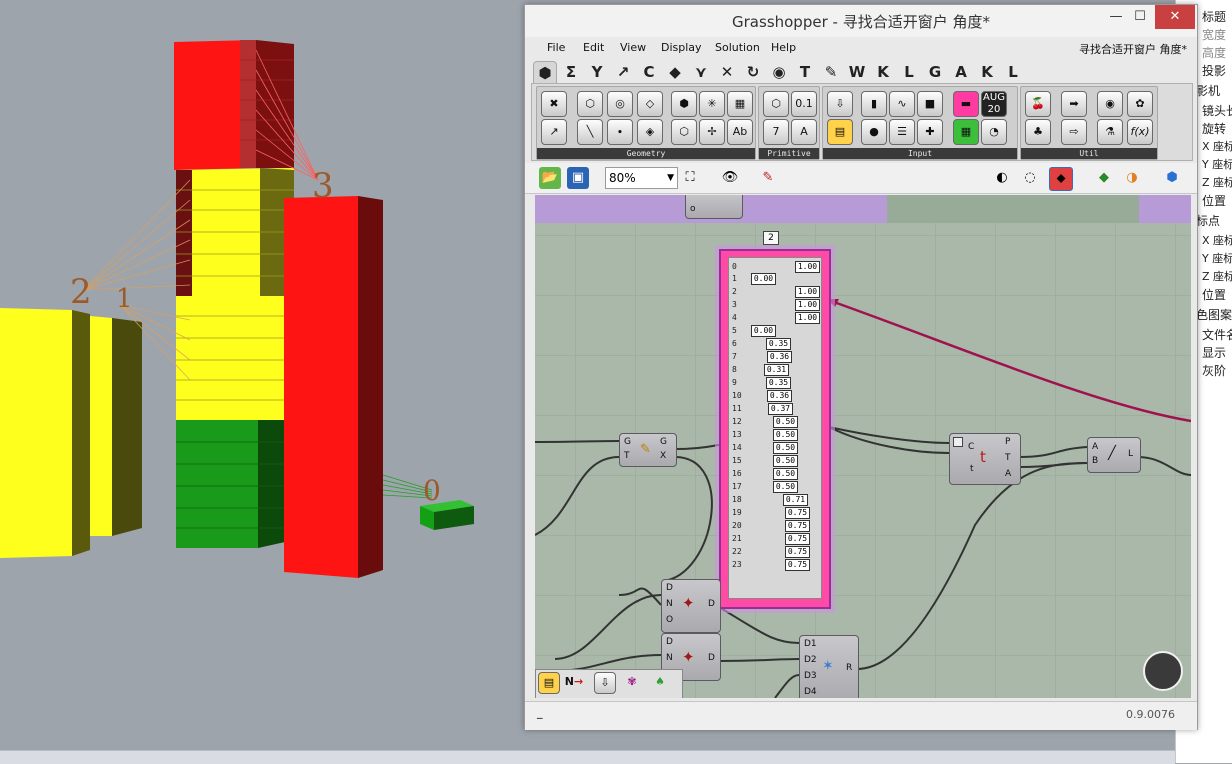 The image size is (1232, 764). I want to click on toggle-input-icon: ▮, so click(874, 104).